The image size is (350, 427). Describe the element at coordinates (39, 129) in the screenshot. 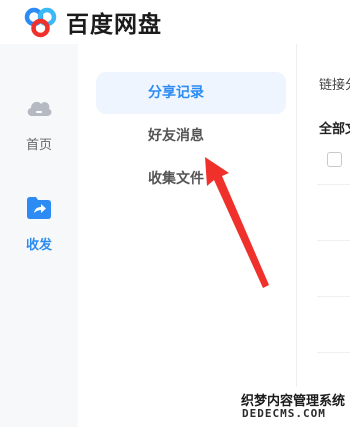

I see `rail-item-home: 首页` at that location.